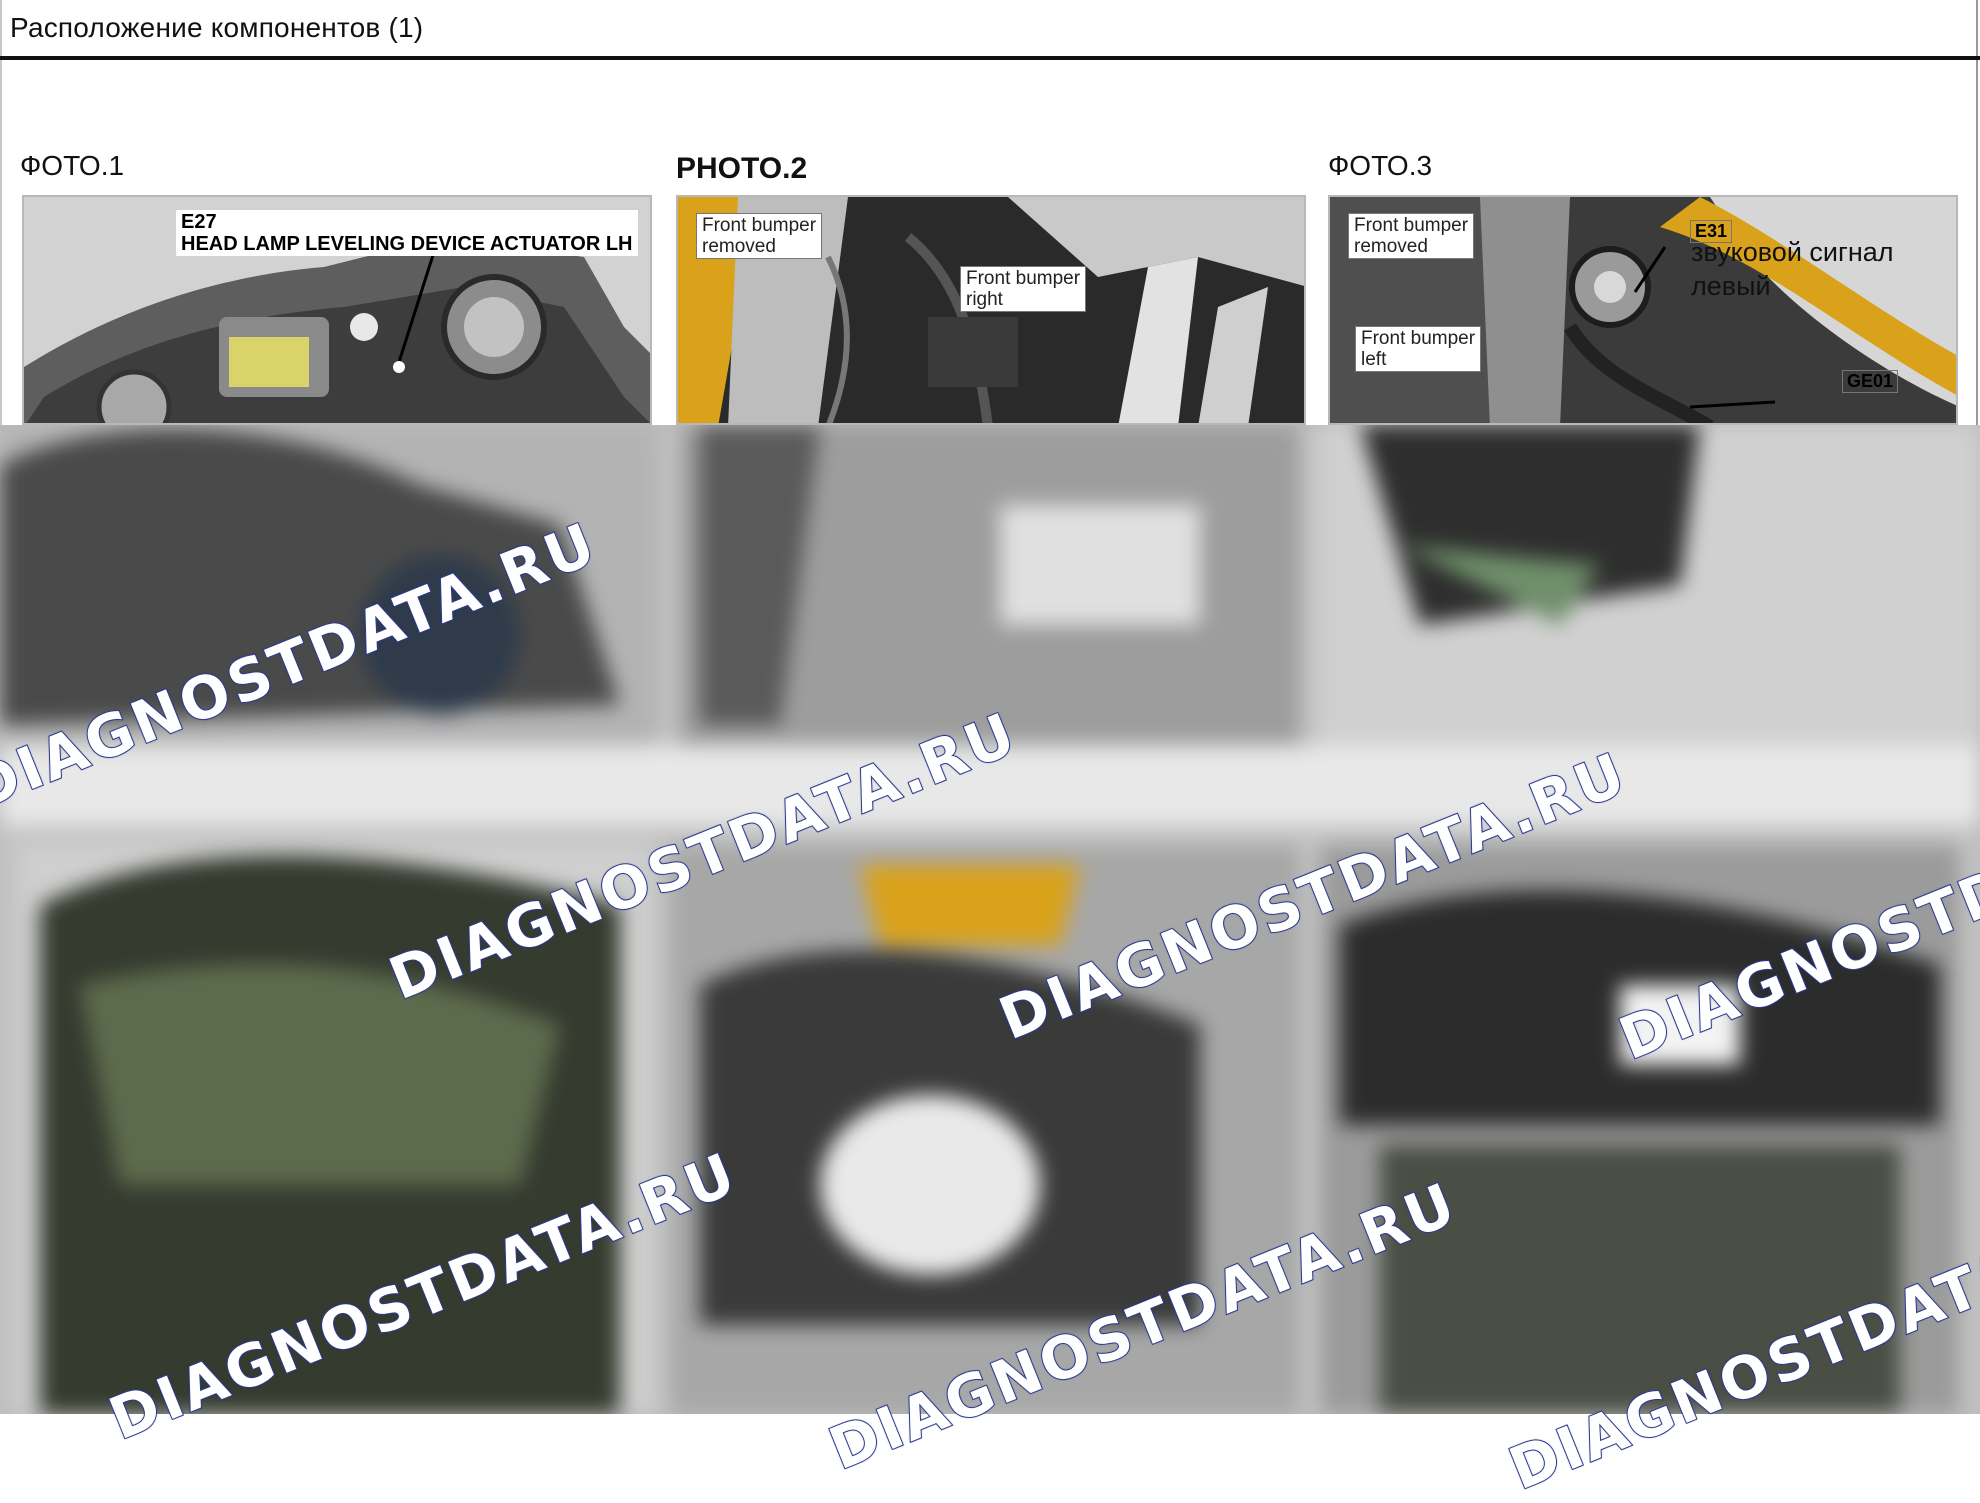  I want to click on photo-3-callout-ge01: GE01, so click(1870, 381).